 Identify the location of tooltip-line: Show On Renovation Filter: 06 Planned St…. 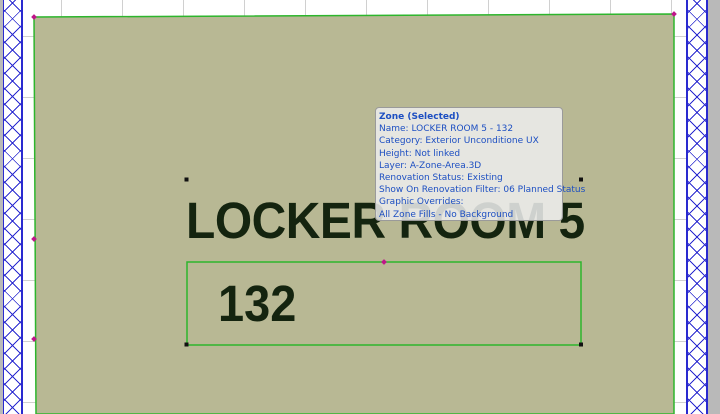
(482, 190).